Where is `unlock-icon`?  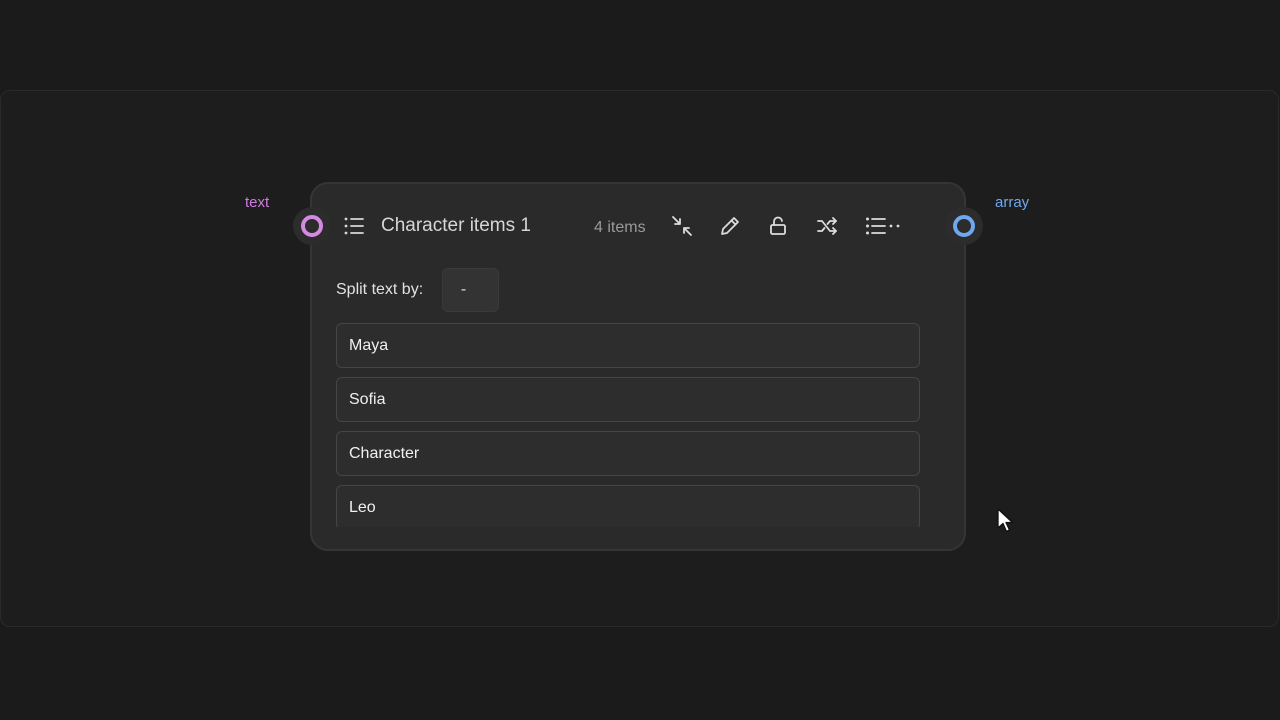 unlock-icon is located at coordinates (778, 225).